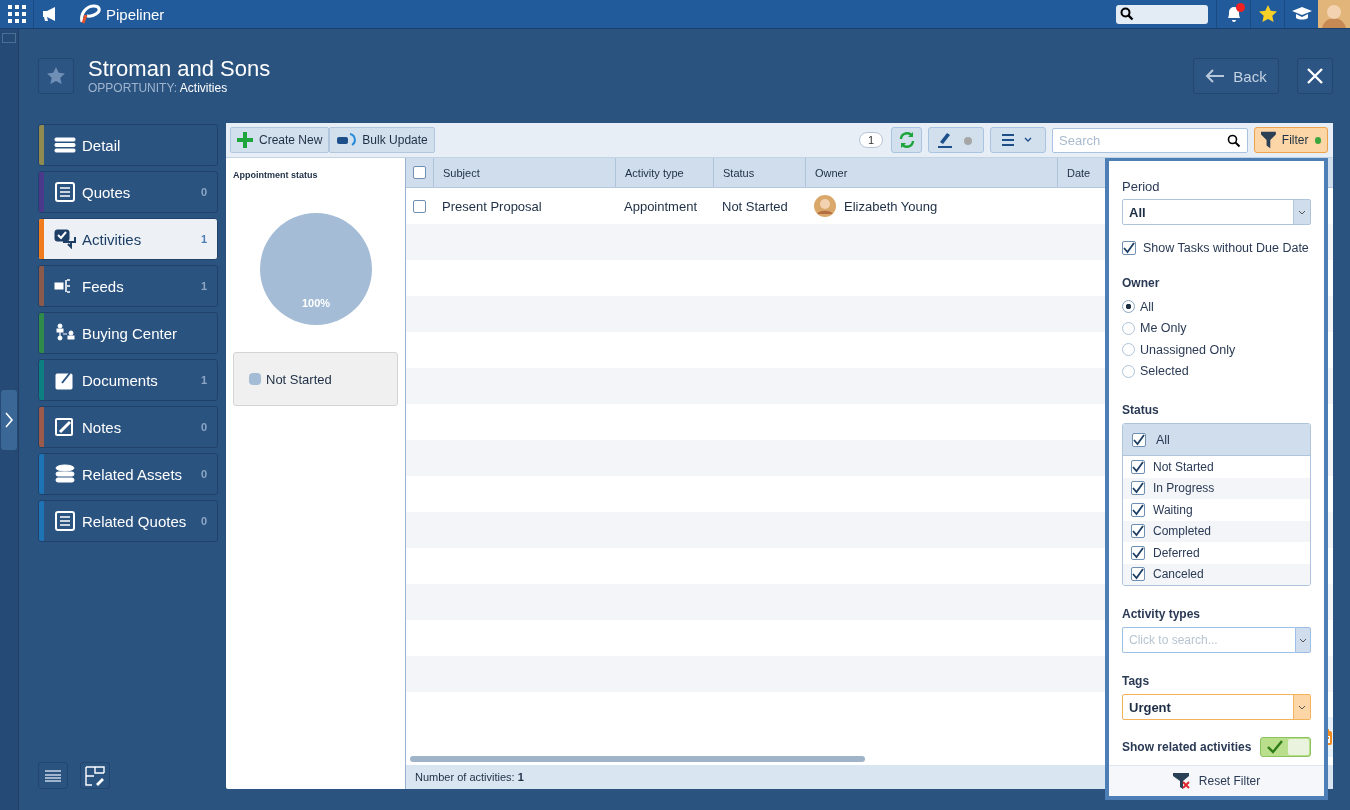 This screenshot has height=810, width=1350. Describe the element at coordinates (128, 427) in the screenshot. I see `nav-item: Notes 0` at that location.